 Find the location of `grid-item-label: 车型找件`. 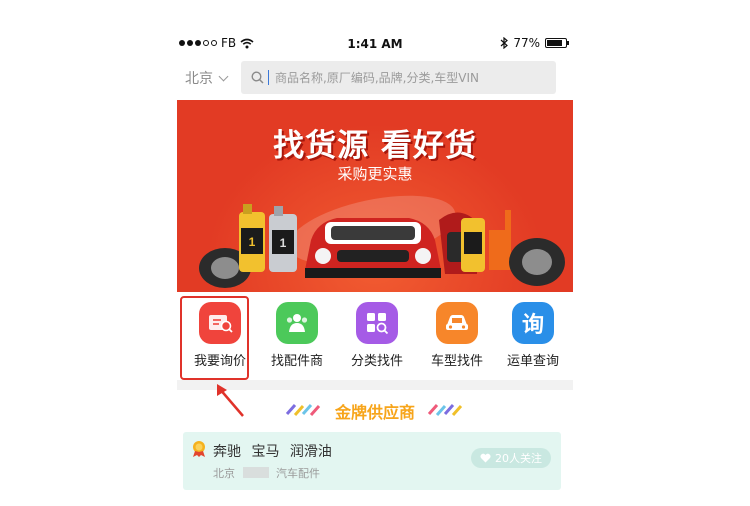

grid-item-label: 车型找件 is located at coordinates (456, 361).